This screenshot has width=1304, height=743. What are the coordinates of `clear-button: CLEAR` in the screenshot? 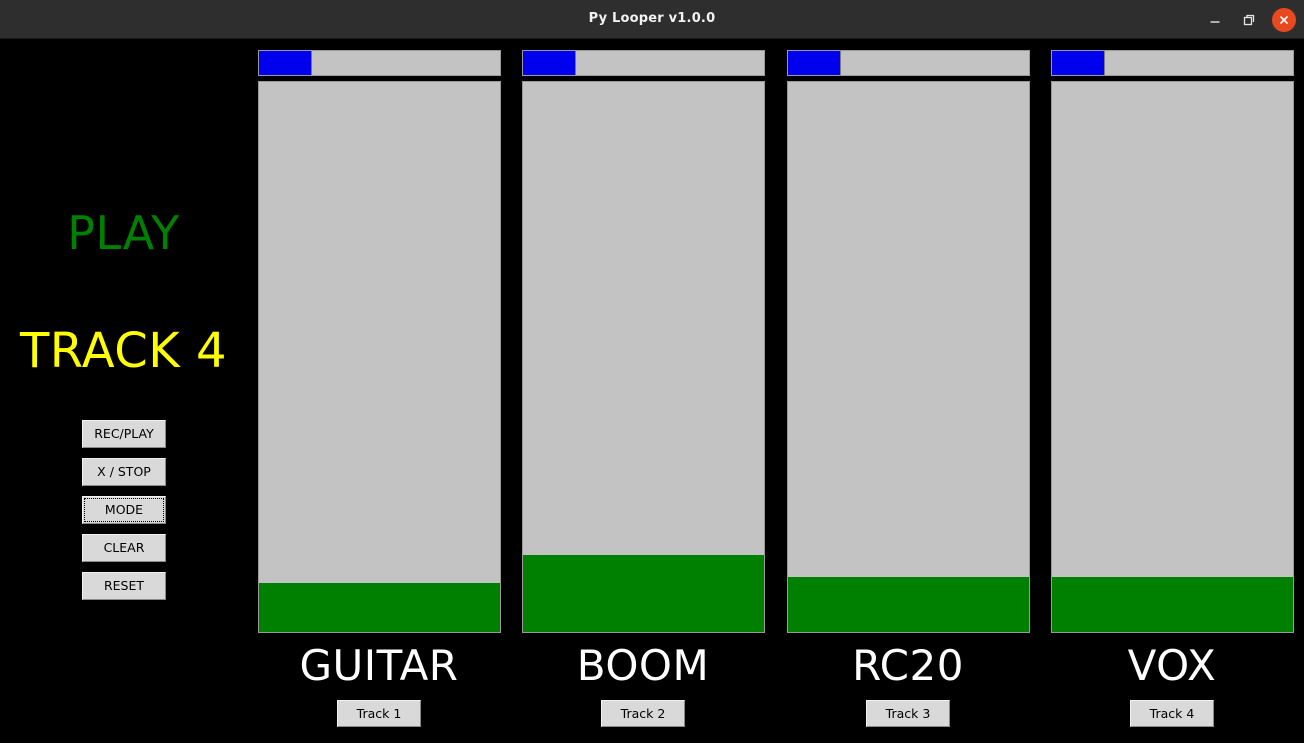 It's located at (124, 548).